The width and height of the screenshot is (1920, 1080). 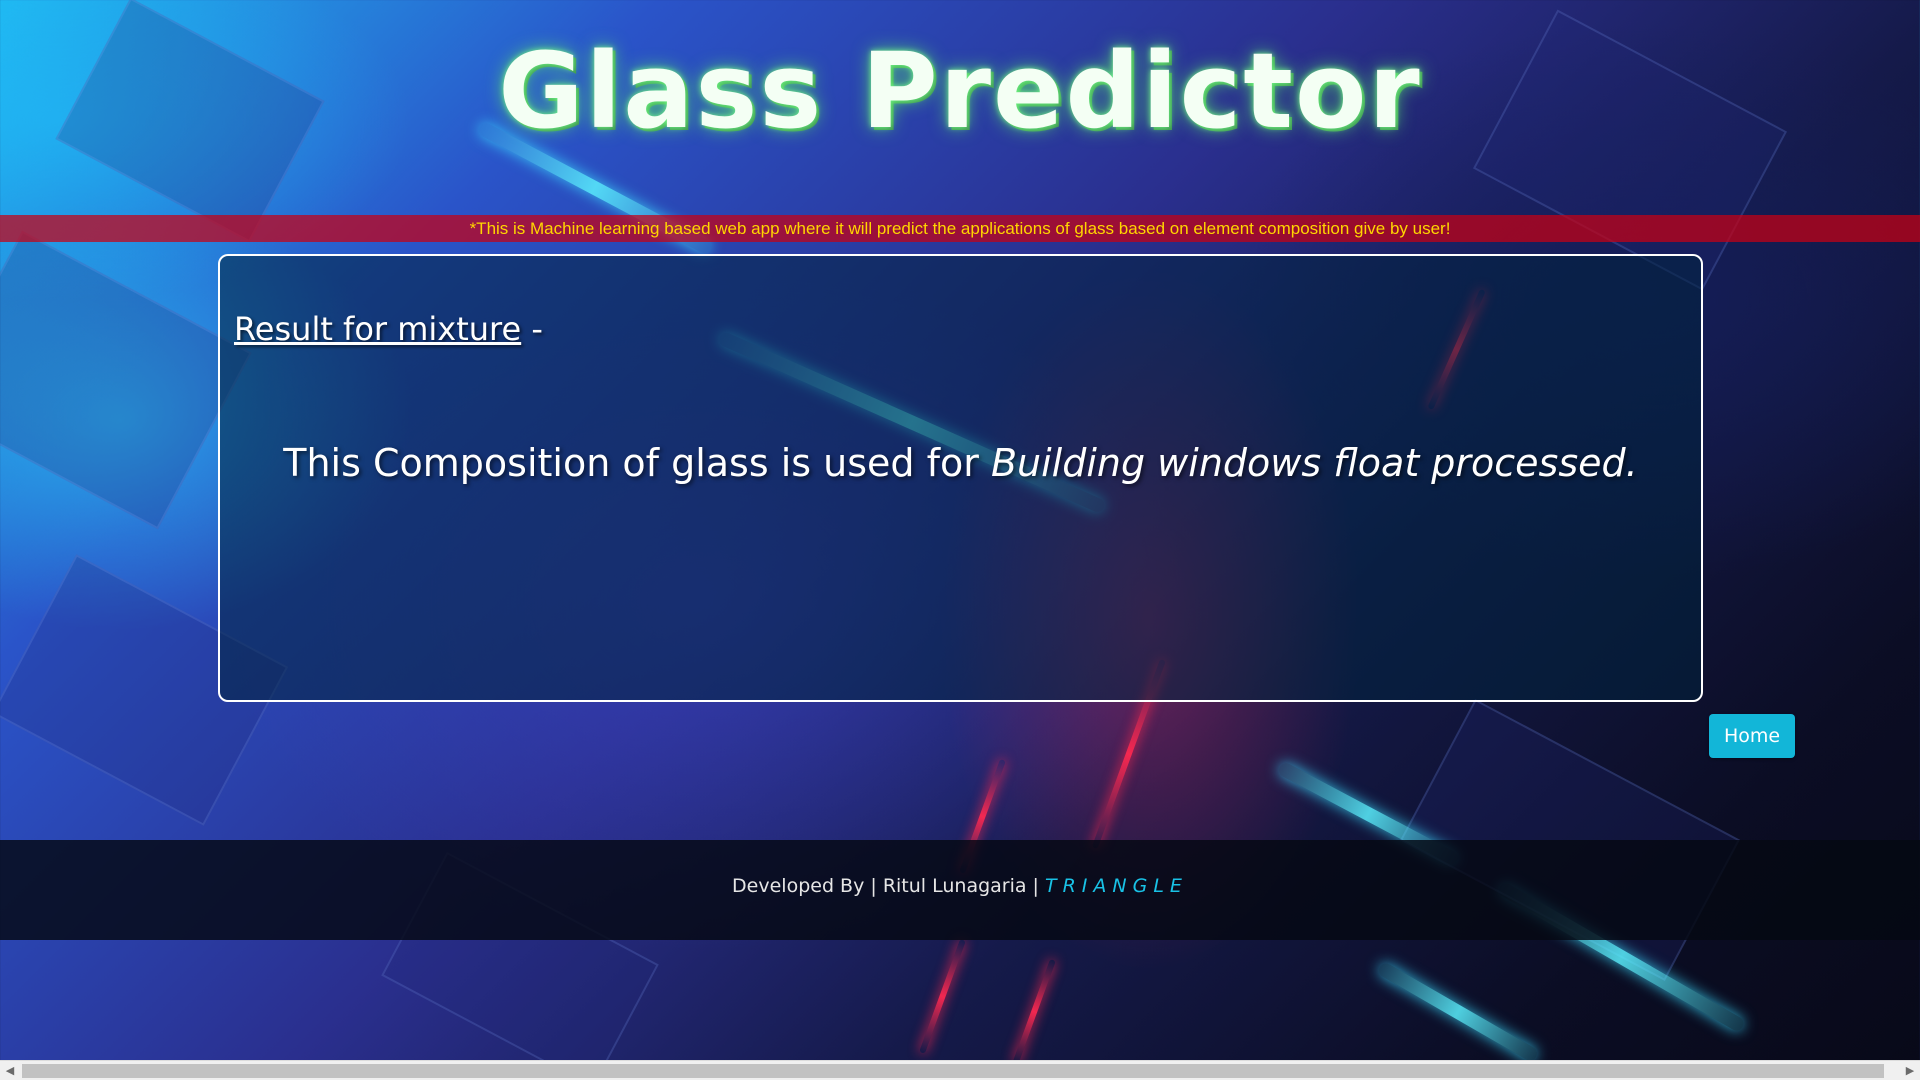 I want to click on footer-credit: Developed By | Ritul Lunagaria |, so click(x=888, y=886).